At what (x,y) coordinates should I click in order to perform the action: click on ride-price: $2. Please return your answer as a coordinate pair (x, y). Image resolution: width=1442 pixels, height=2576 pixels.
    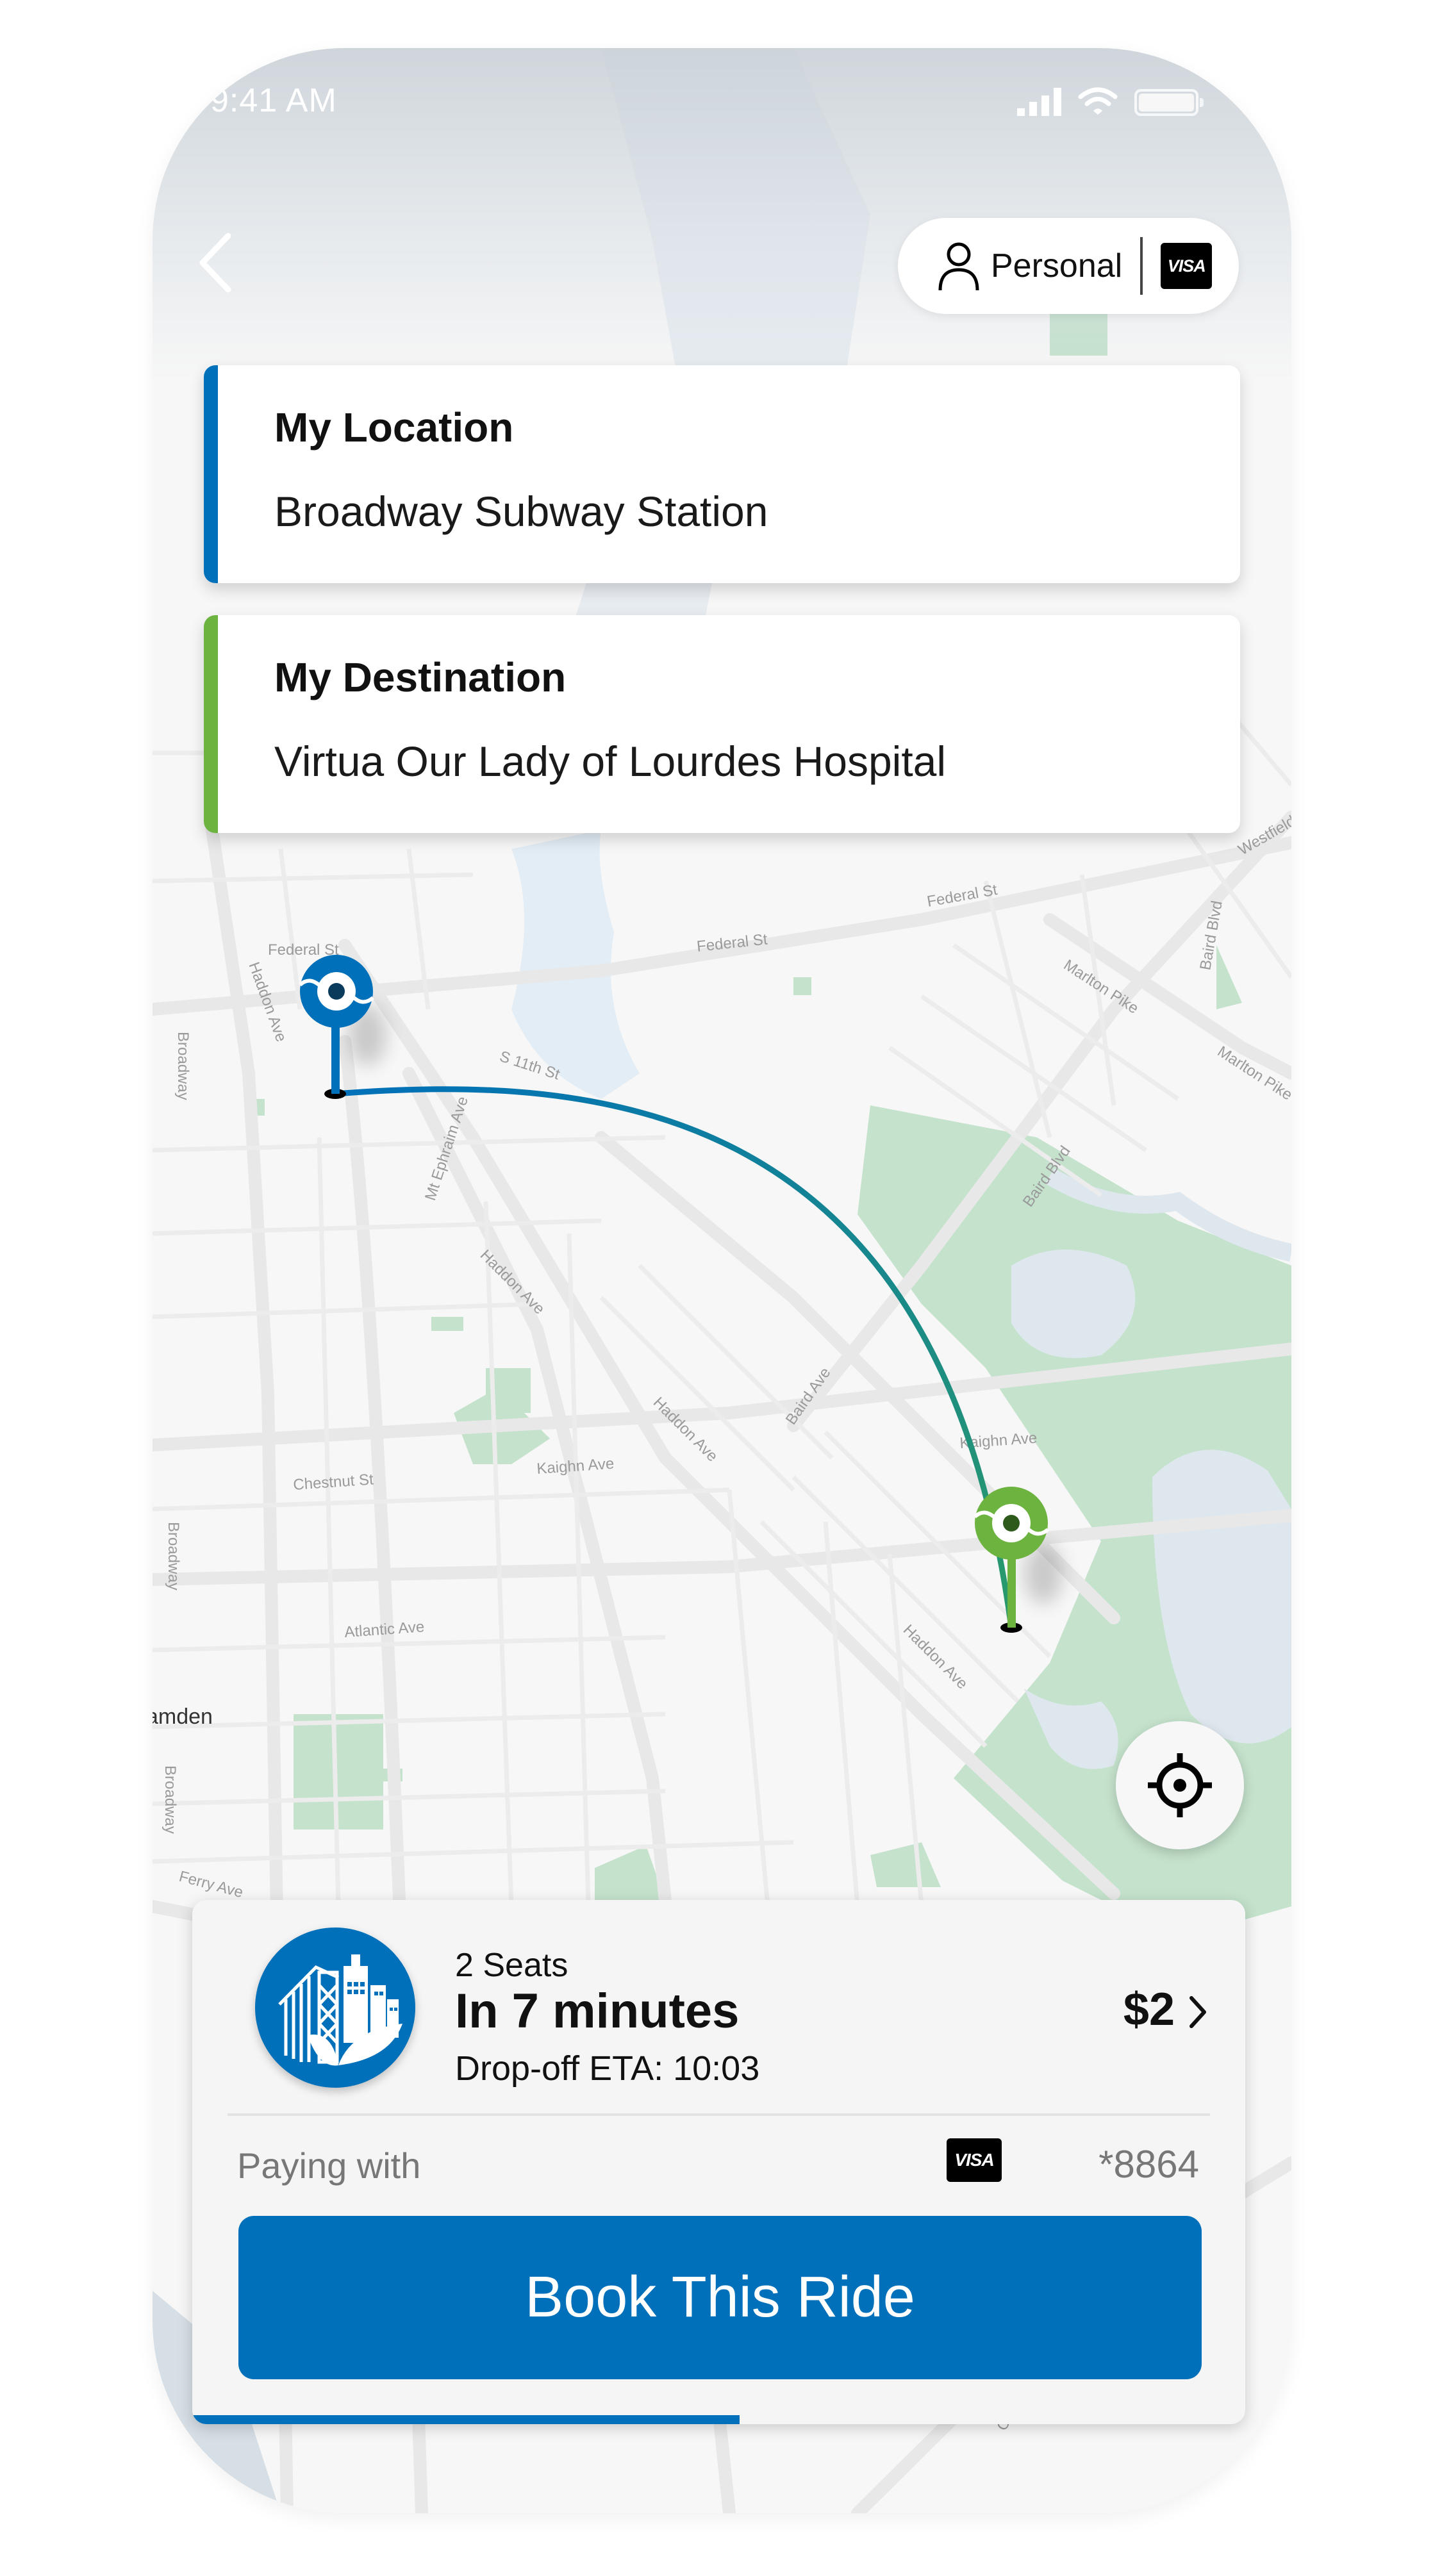
    Looking at the image, I should click on (1149, 2009).